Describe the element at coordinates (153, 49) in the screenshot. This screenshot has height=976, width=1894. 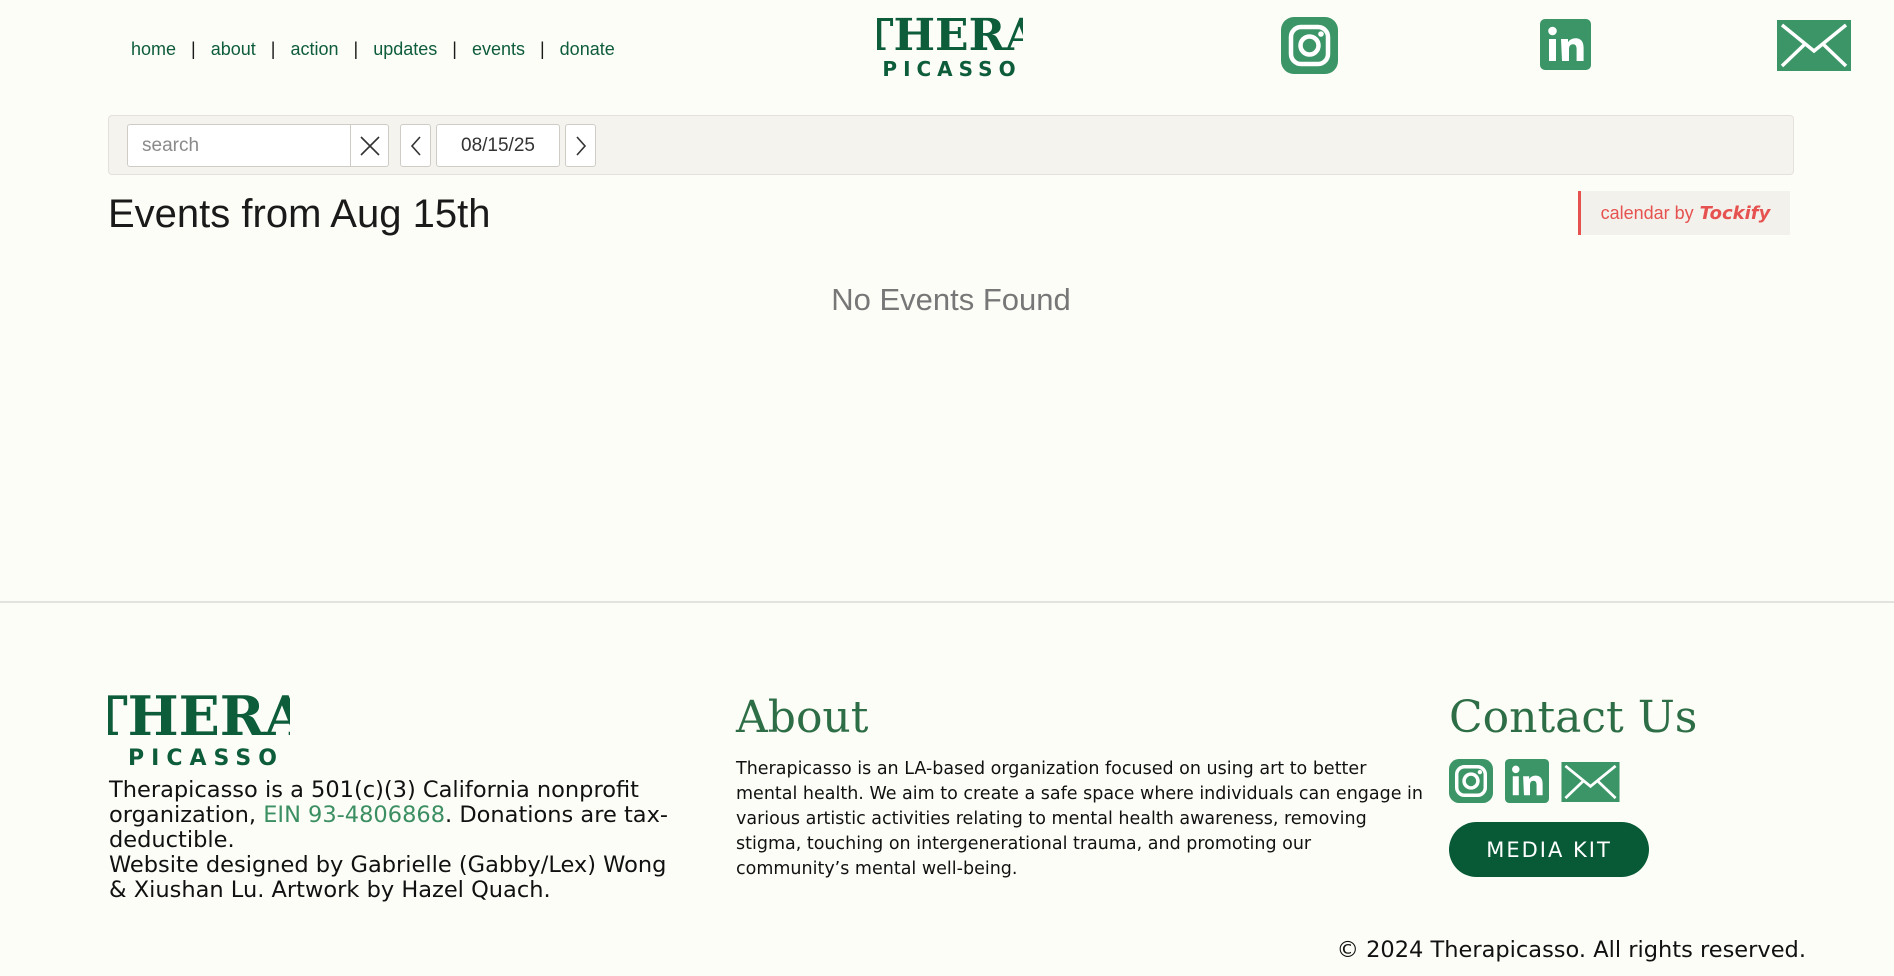
I see `nav-link-home: home` at that location.